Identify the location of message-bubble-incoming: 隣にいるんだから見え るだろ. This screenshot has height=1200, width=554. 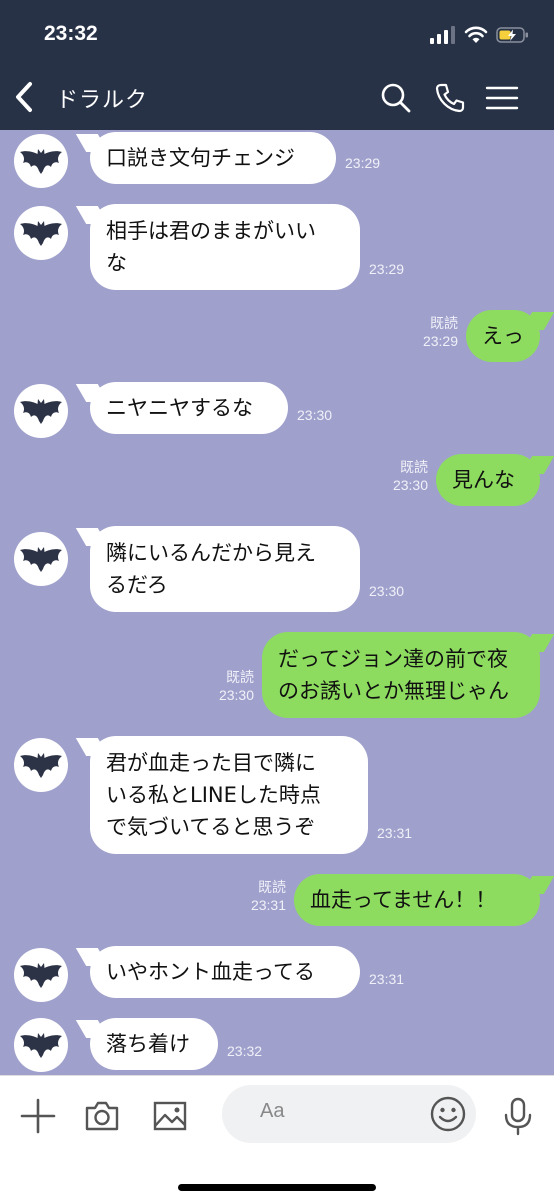
(225, 569).